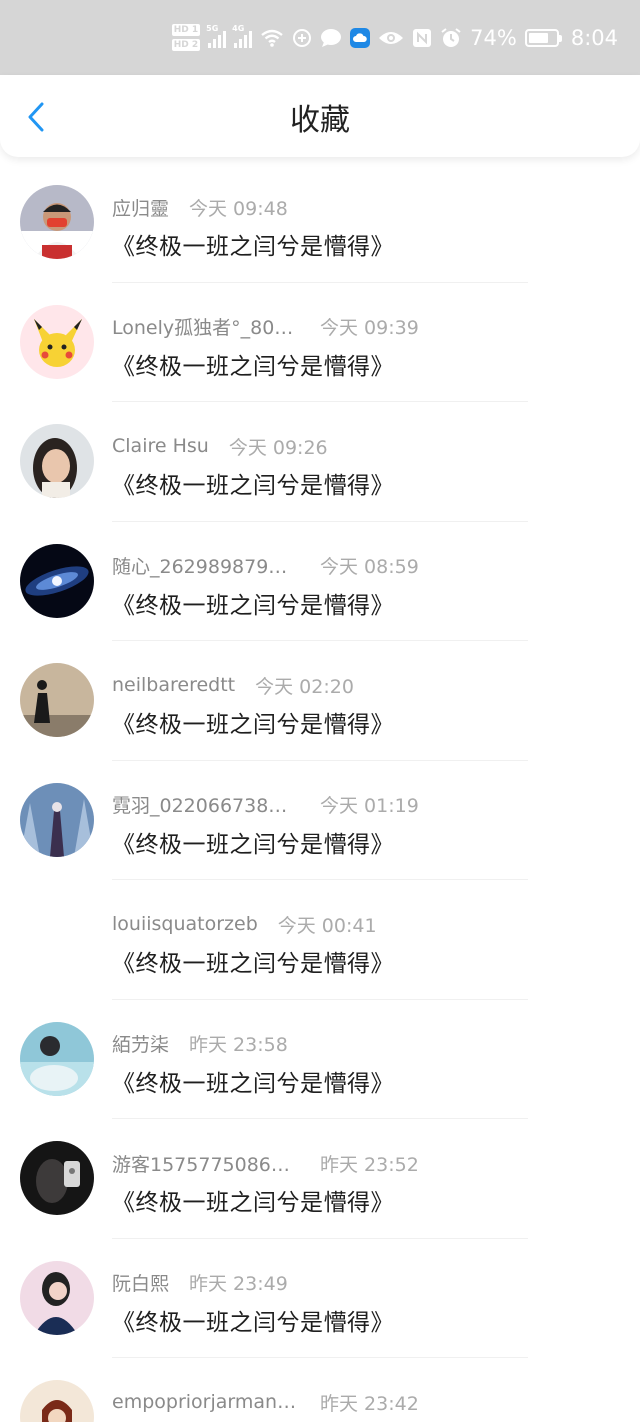 This screenshot has width=640, height=1422. I want to click on status-bar: HD 1 HD 2 5G 4G 74% 8:04, so click(320, 37).